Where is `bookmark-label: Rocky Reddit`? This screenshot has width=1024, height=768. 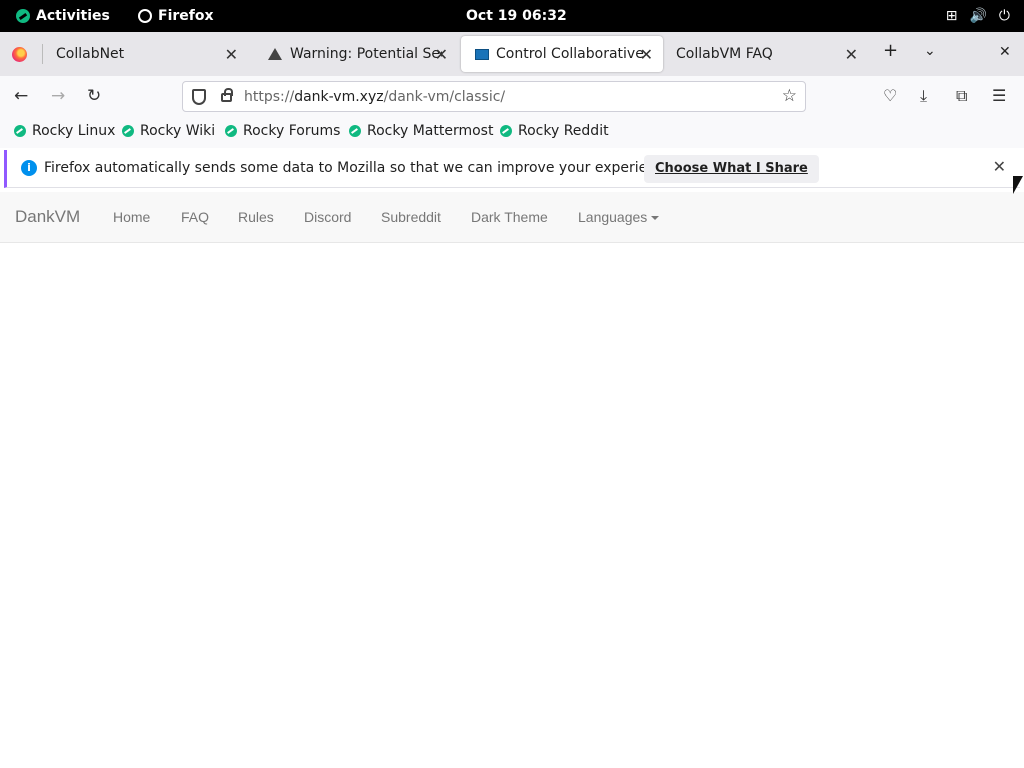
bookmark-label: Rocky Reddit is located at coordinates (563, 131).